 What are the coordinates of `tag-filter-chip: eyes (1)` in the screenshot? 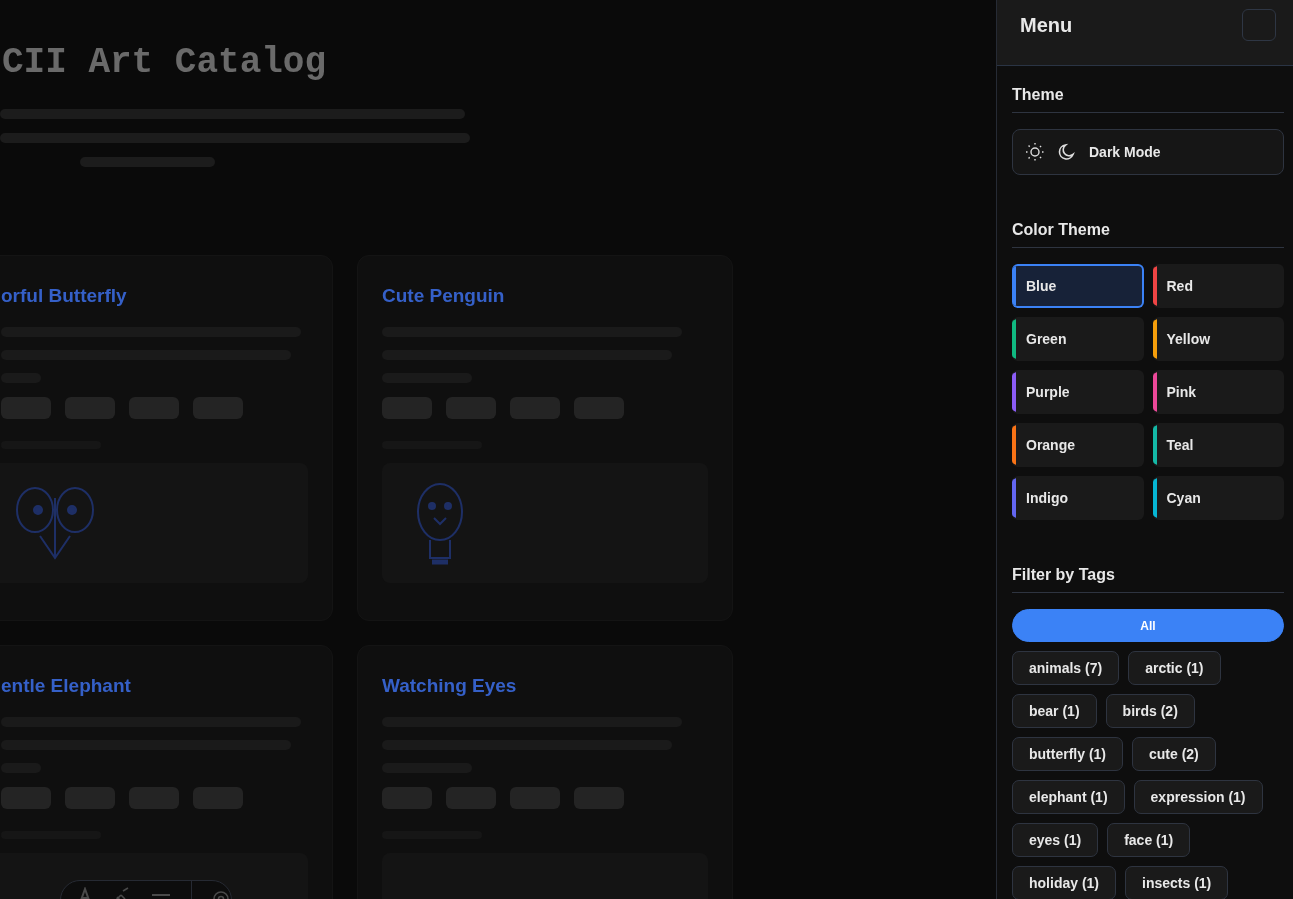 It's located at (1055, 840).